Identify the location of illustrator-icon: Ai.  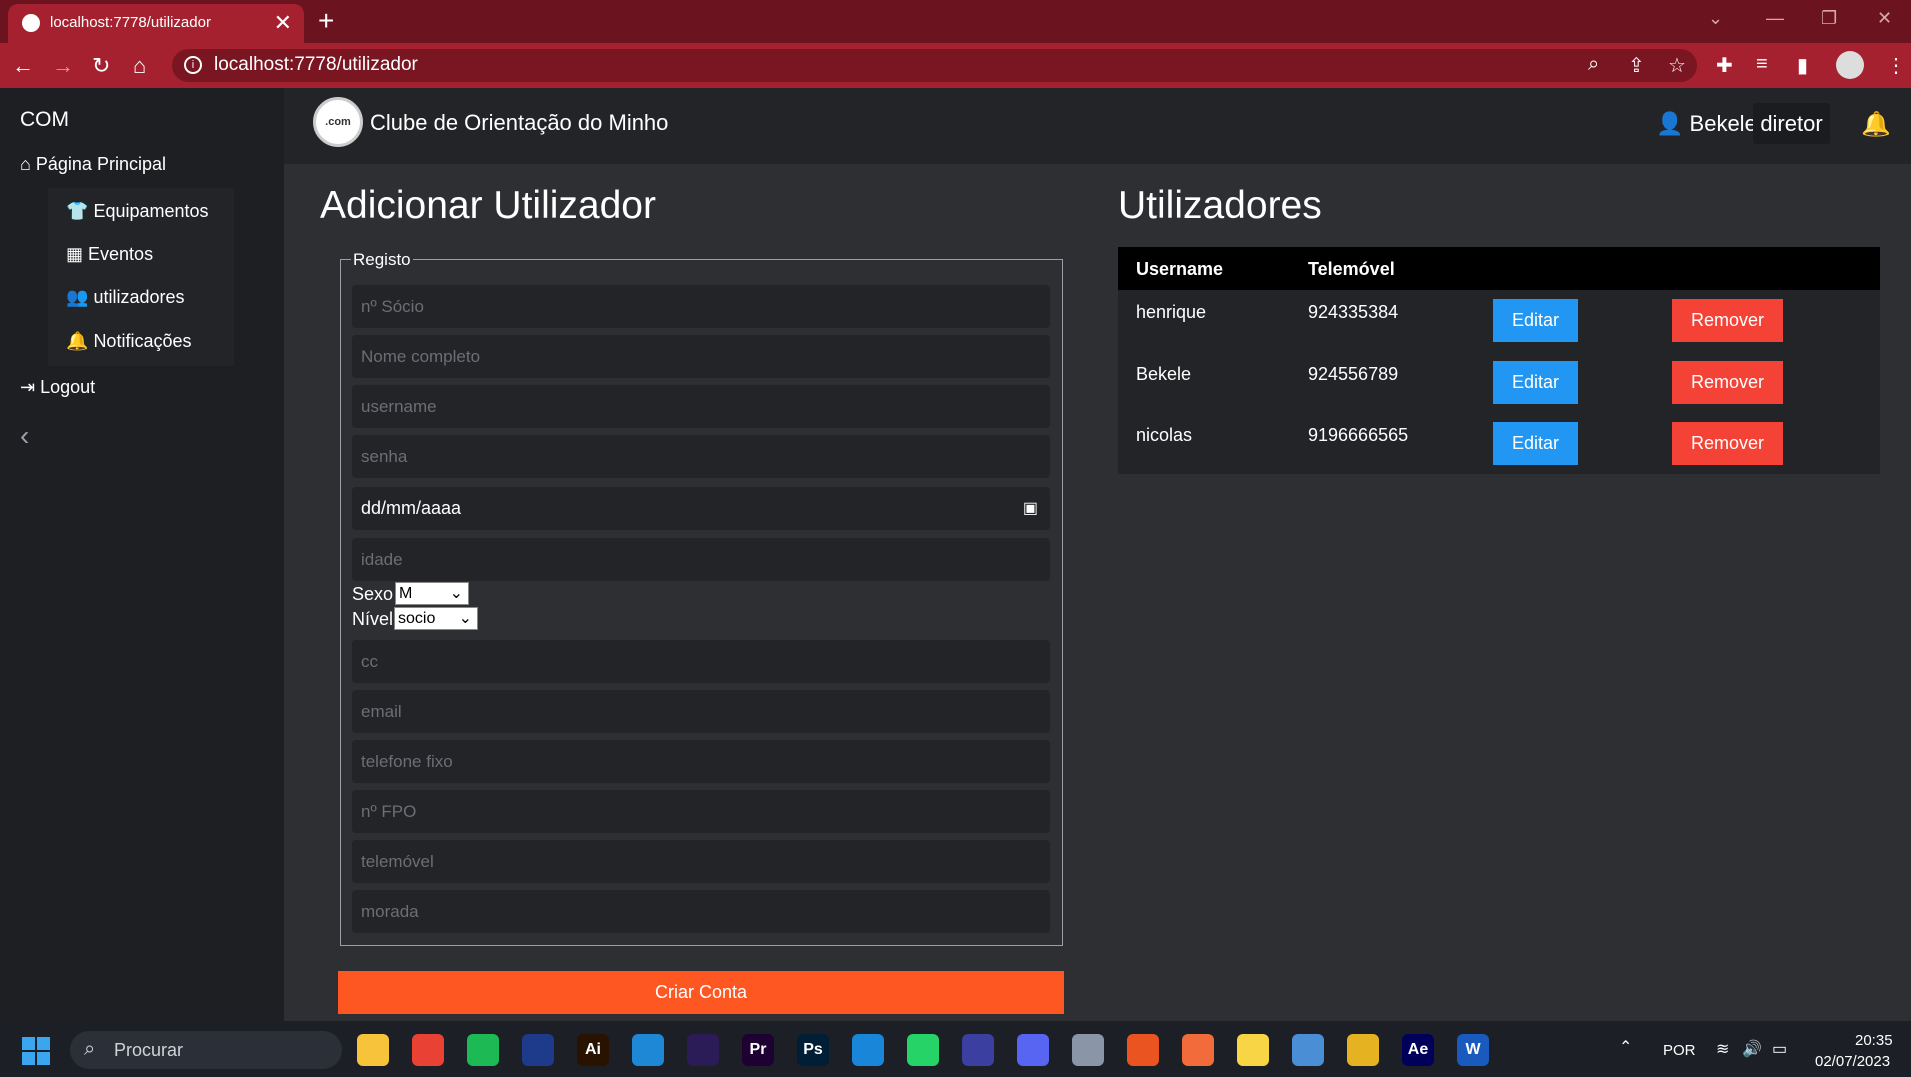
(593, 1050).